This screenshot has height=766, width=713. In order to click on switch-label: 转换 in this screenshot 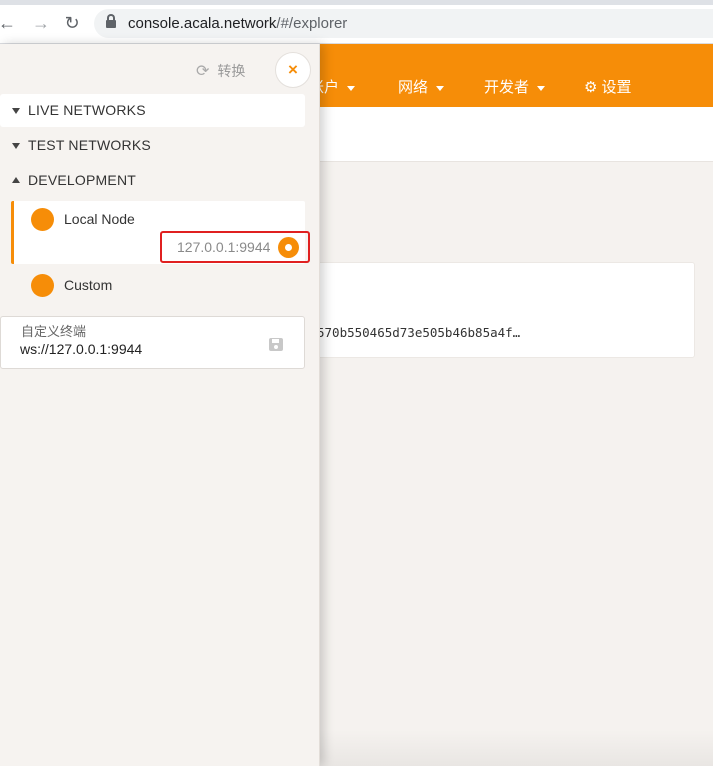, I will do `click(231, 71)`.